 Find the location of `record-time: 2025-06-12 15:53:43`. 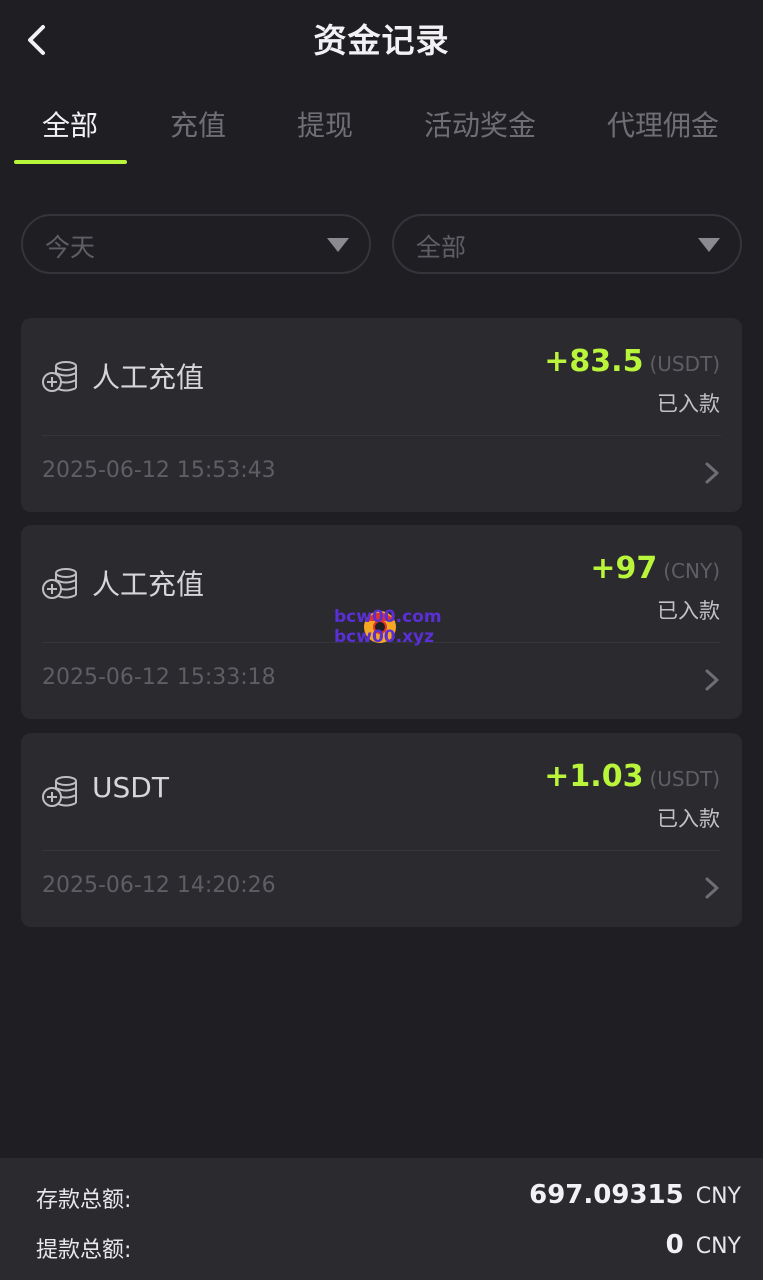

record-time: 2025-06-12 15:53:43 is located at coordinates (159, 470).